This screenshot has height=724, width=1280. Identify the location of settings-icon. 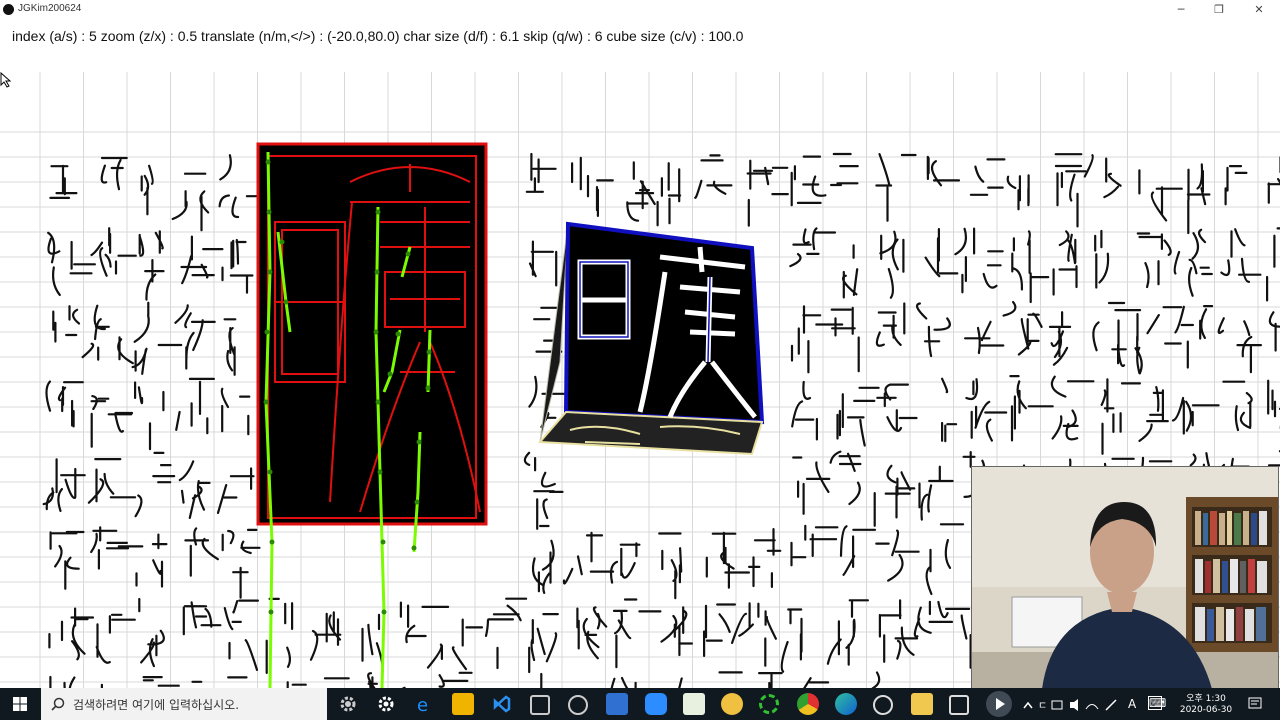
(348, 704).